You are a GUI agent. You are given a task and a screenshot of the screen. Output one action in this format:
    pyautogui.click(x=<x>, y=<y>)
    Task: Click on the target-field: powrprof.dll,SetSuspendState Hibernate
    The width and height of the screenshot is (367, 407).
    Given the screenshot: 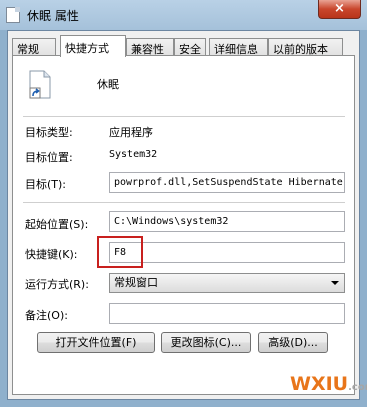 What is the action you would take?
    pyautogui.click(x=227, y=182)
    